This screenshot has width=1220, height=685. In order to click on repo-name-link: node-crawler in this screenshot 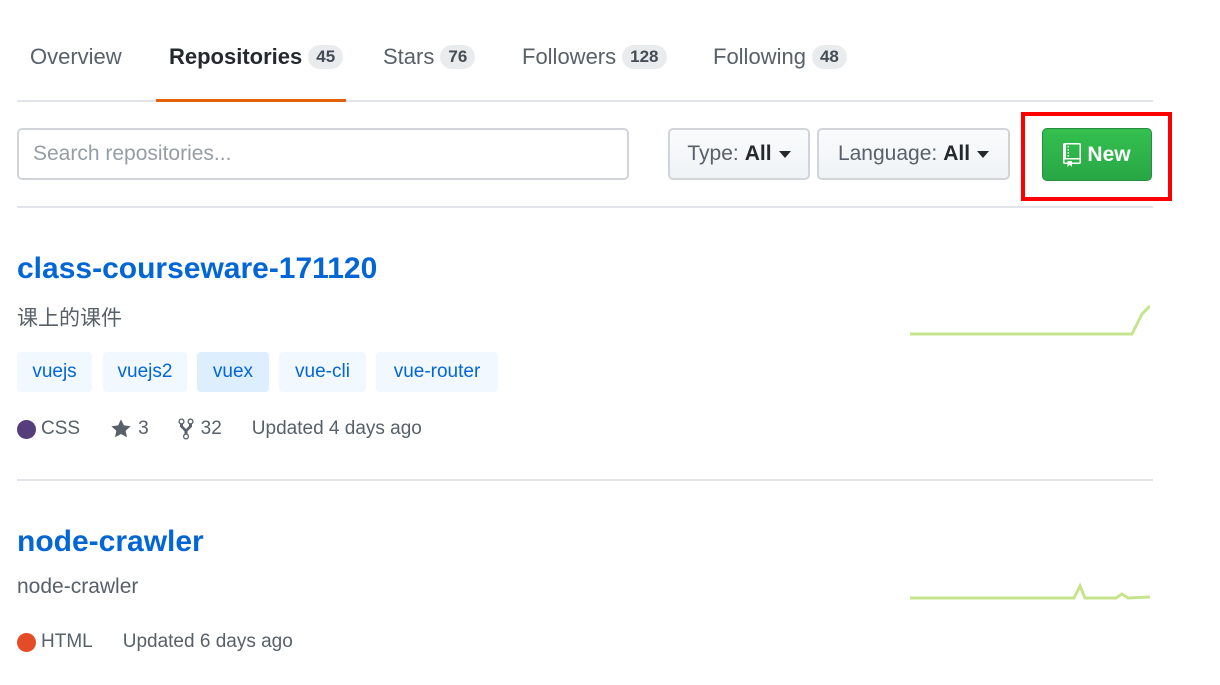, I will do `click(110, 542)`.